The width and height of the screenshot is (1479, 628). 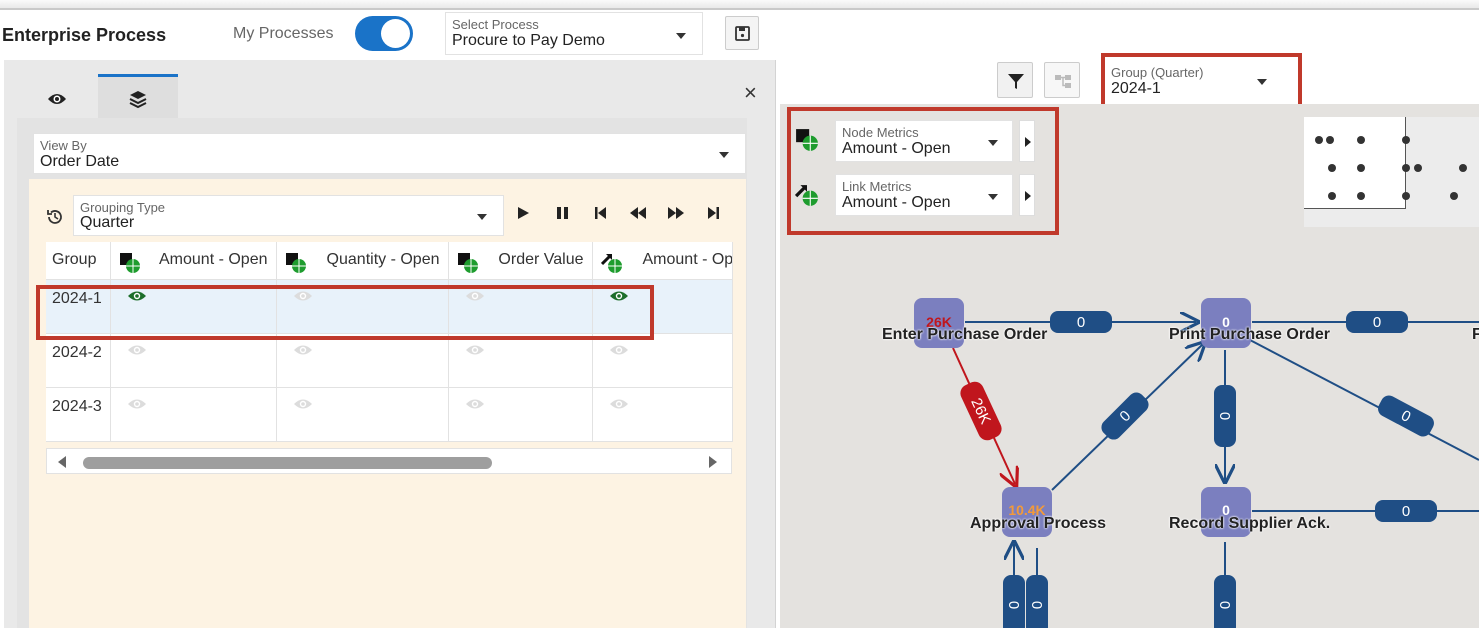 What do you see at coordinates (523, 213) in the screenshot?
I see `play-icon` at bounding box center [523, 213].